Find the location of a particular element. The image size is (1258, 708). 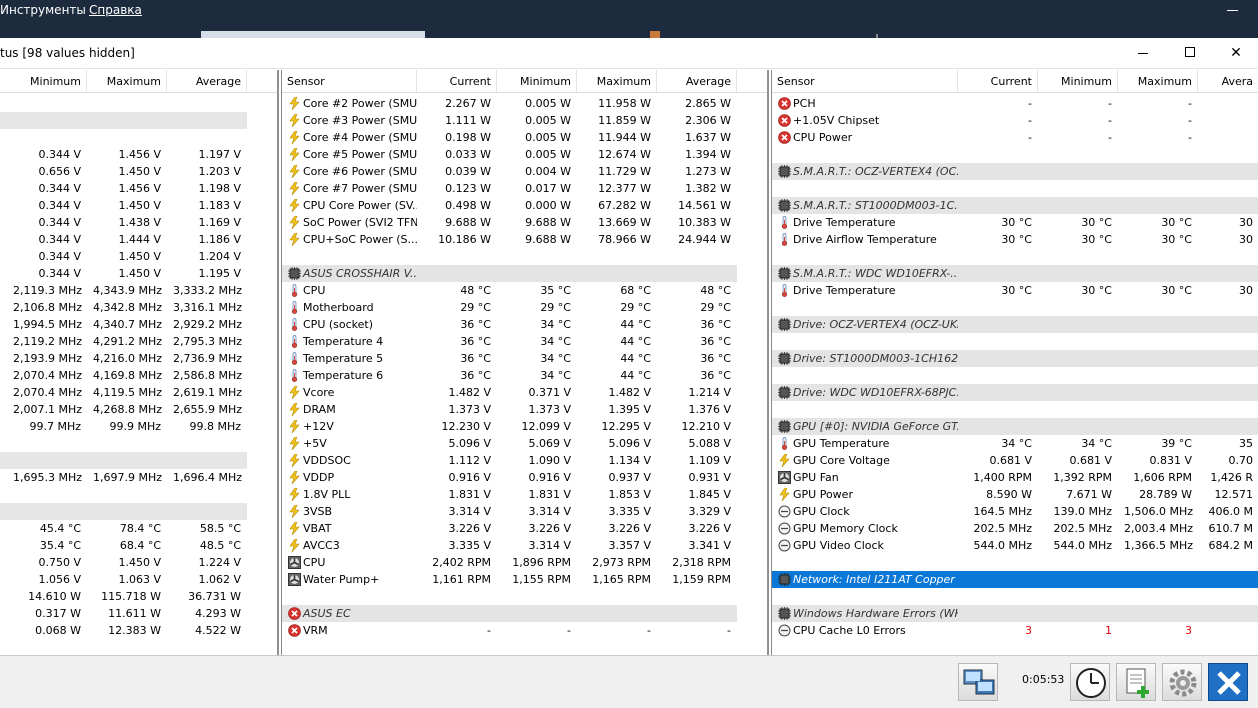

sensor-row: 0.344 V 1.444 V 1.186 V is located at coordinates (138, 239).